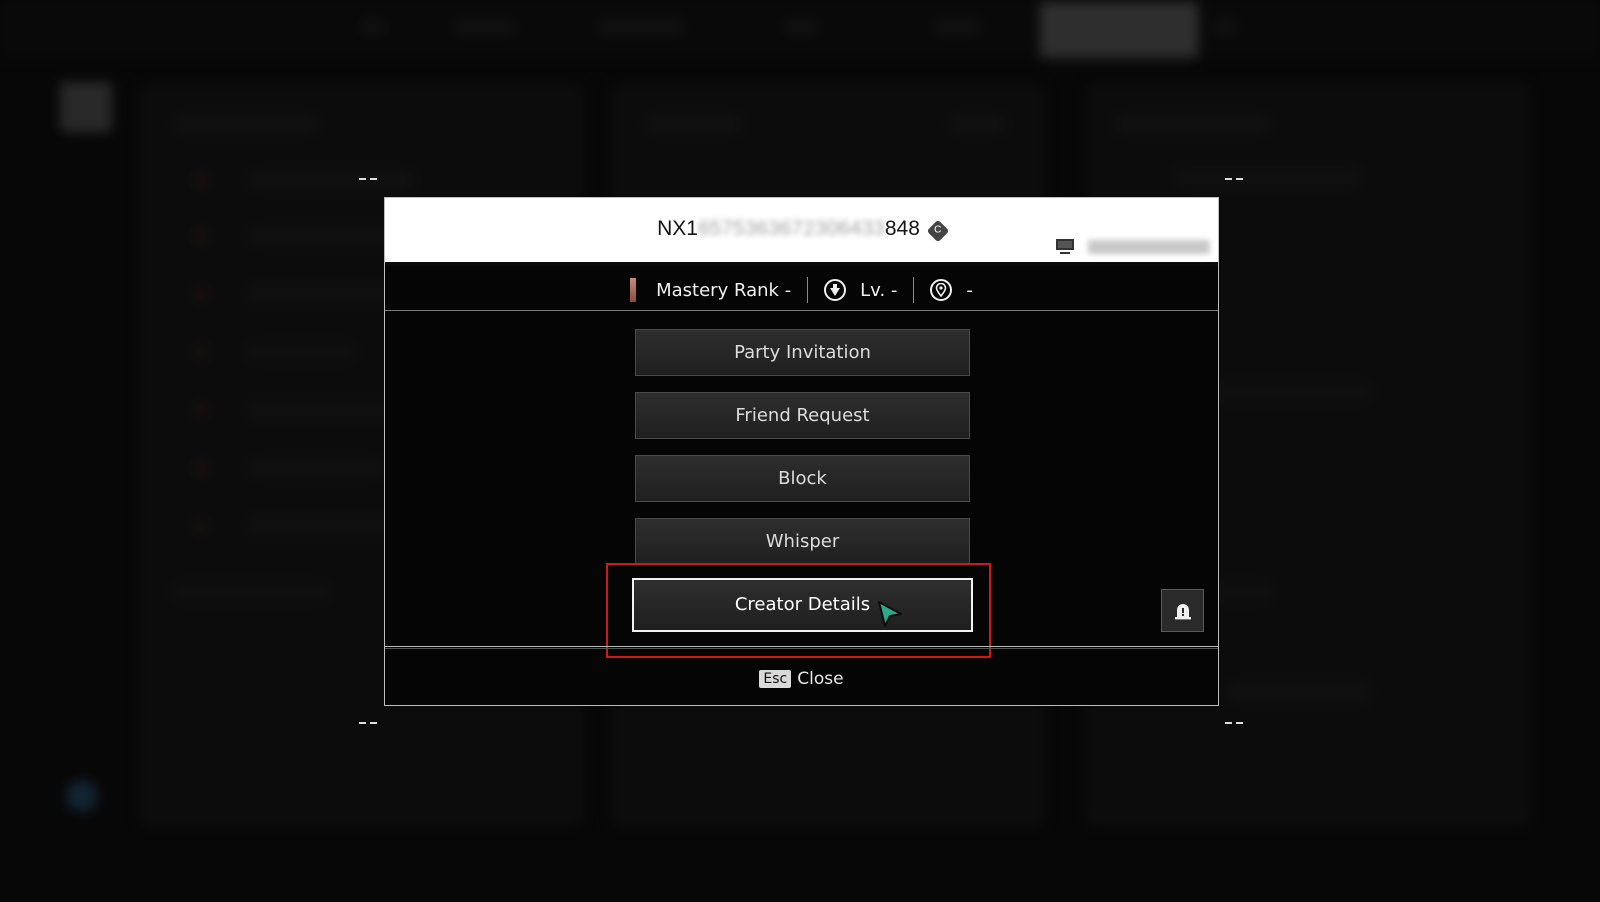  What do you see at coordinates (724, 290) in the screenshot?
I see `mastery-rank: Mastery Rank -` at bounding box center [724, 290].